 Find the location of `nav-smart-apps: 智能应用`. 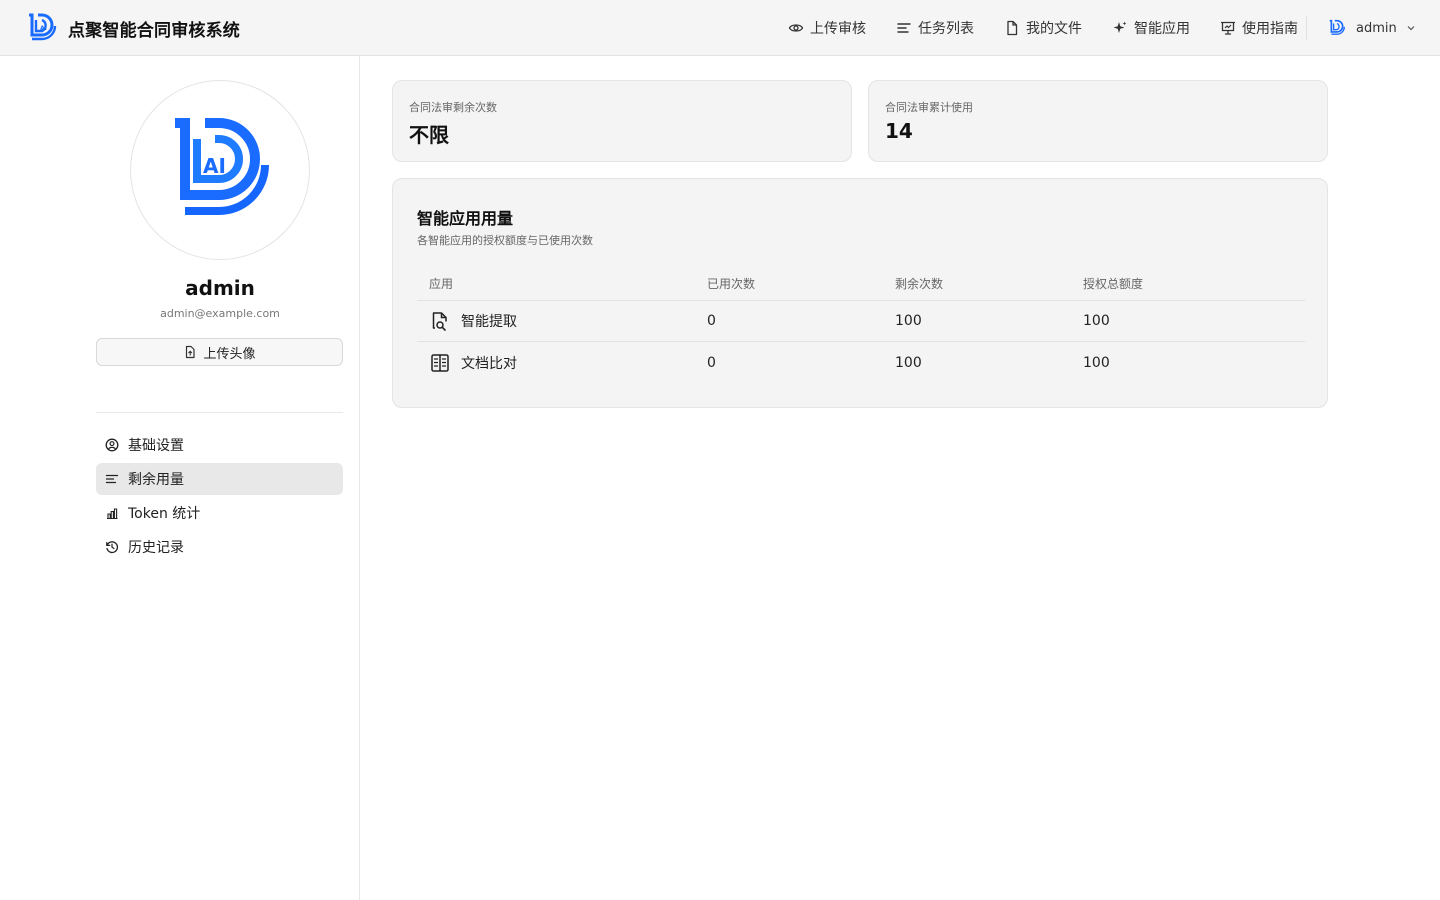

nav-smart-apps: 智能应用 is located at coordinates (1151, 28).